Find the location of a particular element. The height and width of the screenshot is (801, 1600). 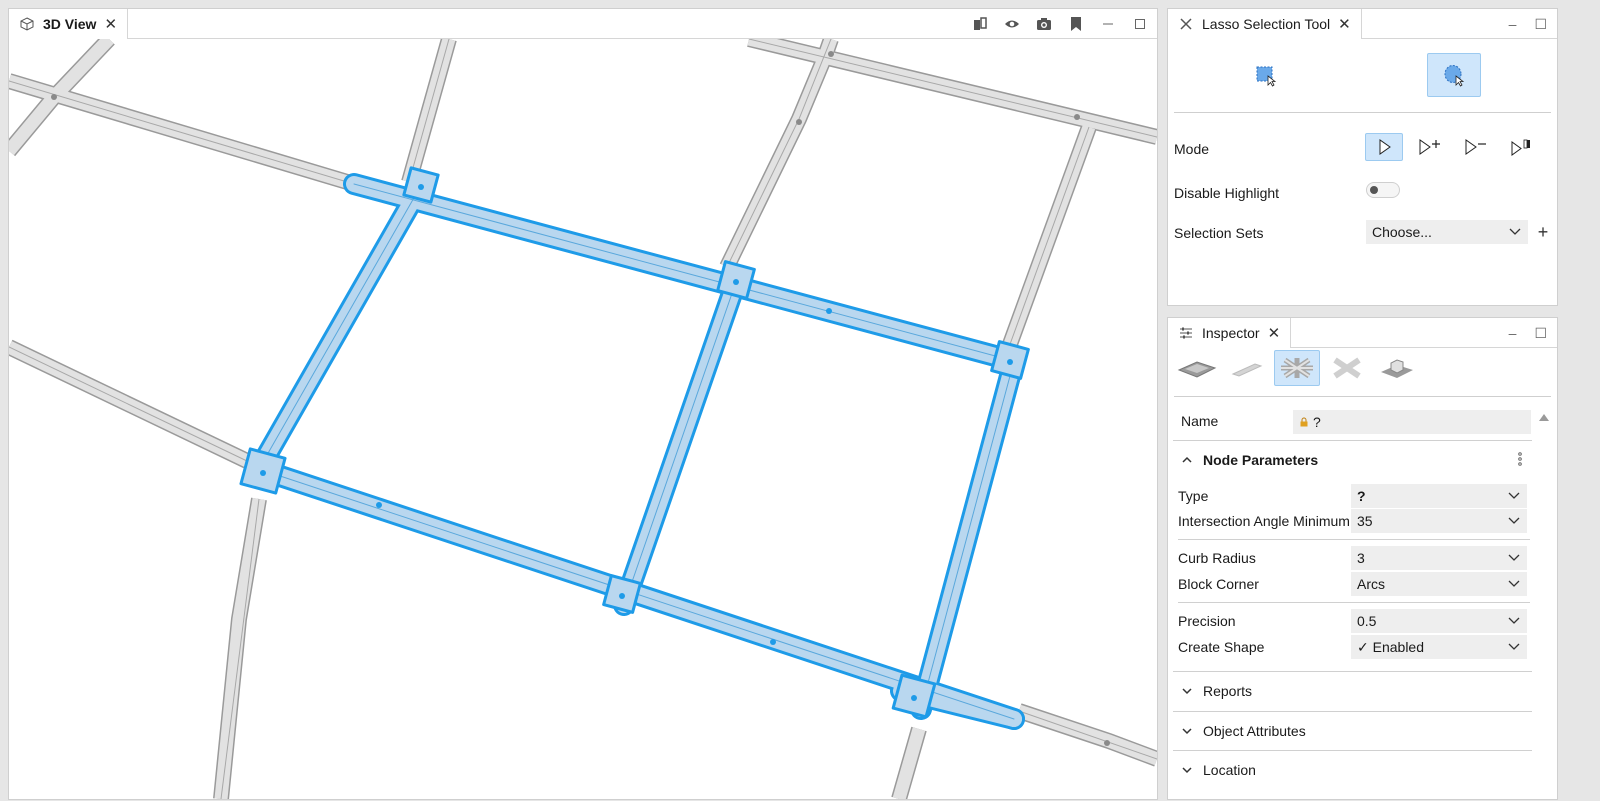

view-tabbar: 3D View ✕ is located at coordinates (583, 24).